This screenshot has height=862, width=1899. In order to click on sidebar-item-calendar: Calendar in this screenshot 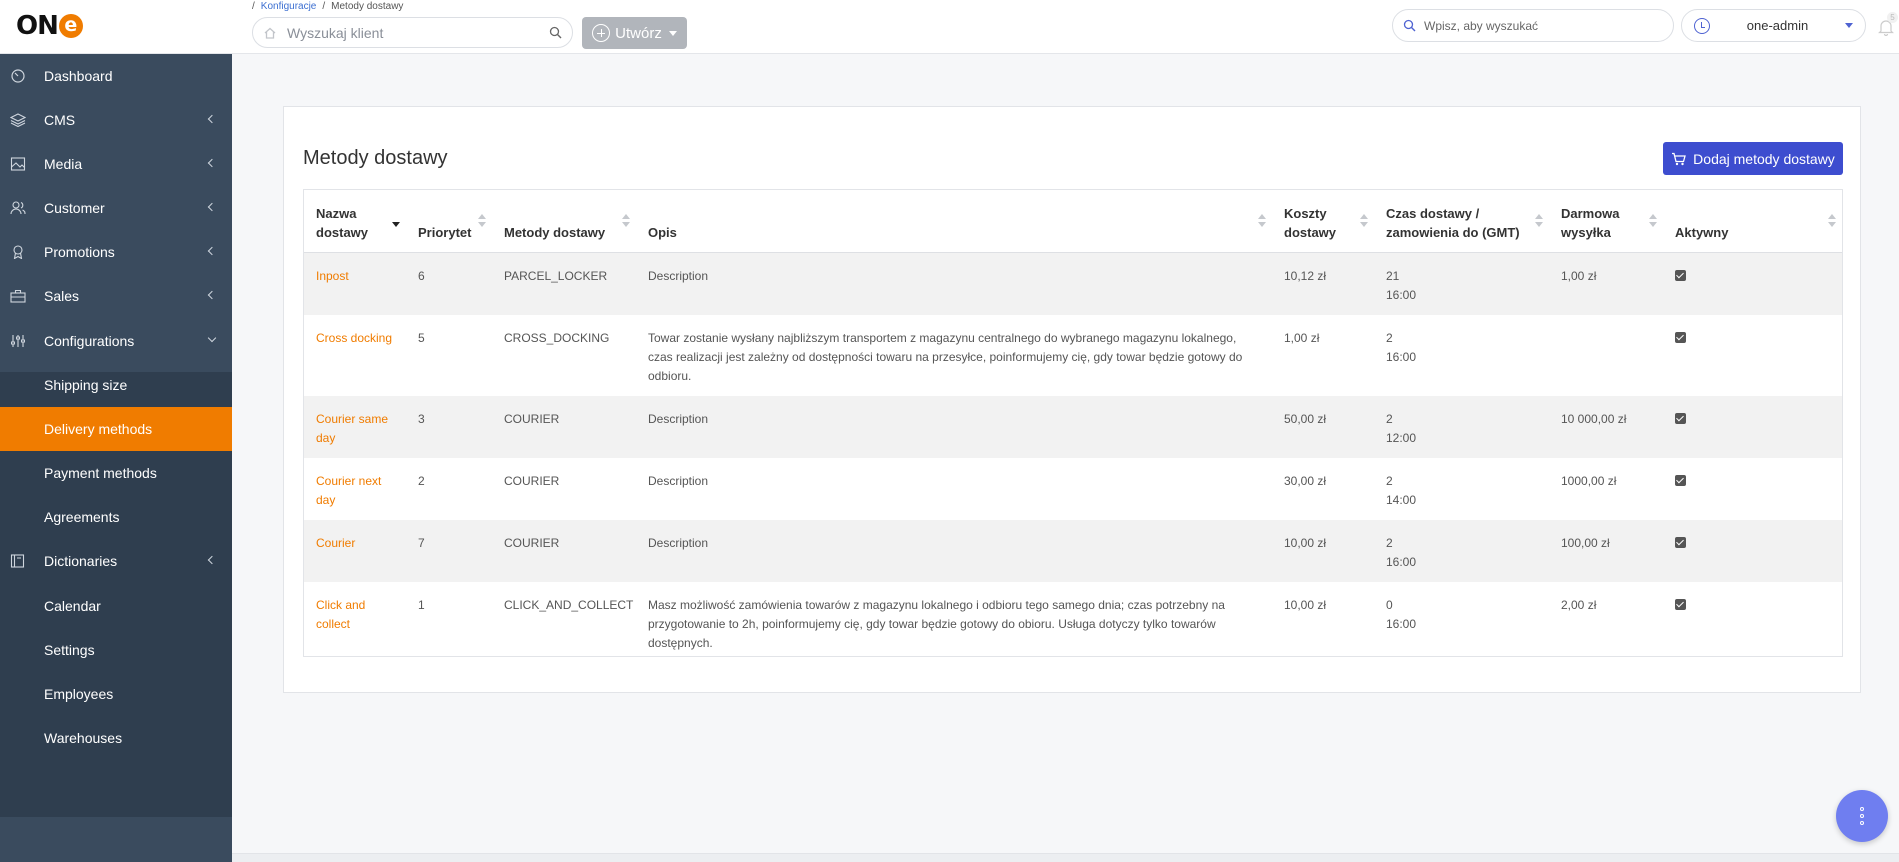, I will do `click(116, 606)`.